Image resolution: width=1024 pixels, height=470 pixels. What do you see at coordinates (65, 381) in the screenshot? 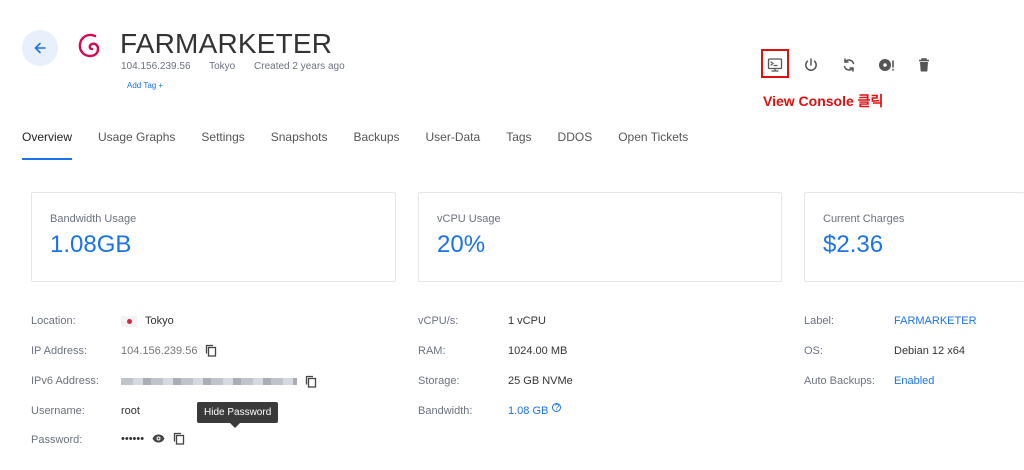
I see `detail-label: IPv6 Address:` at bounding box center [65, 381].